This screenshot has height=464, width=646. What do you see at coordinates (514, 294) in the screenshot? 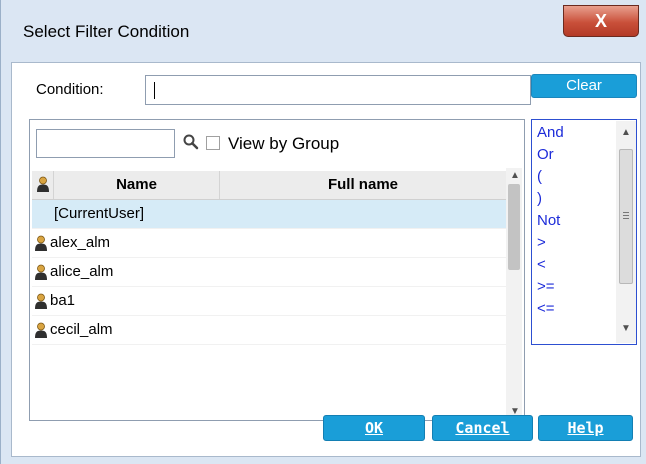
I see `users-scrollbar: ▲ ▼` at bounding box center [514, 294].